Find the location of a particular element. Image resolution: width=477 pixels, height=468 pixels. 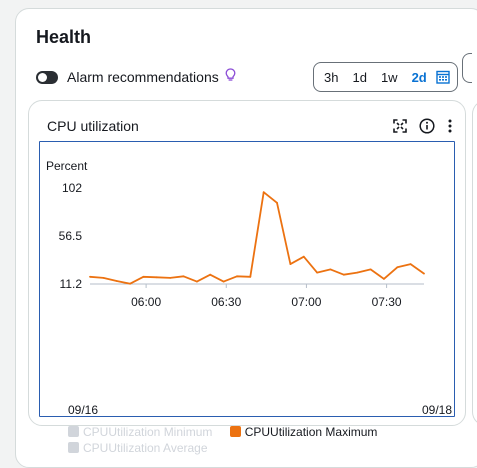

x-tick-label: 07:00 is located at coordinates (306, 302).